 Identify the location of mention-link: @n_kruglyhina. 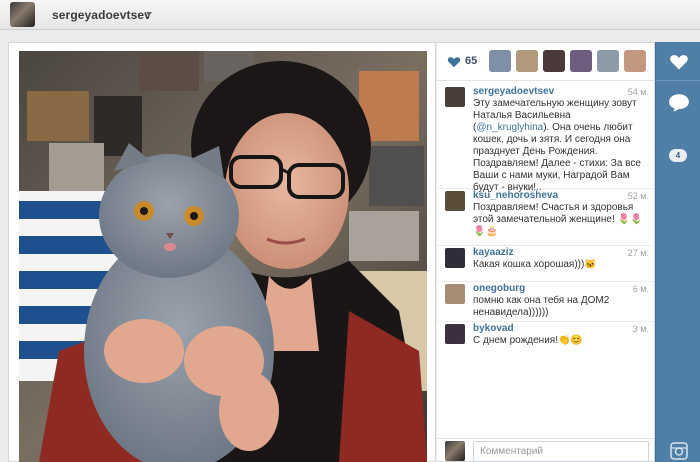
(509, 127).